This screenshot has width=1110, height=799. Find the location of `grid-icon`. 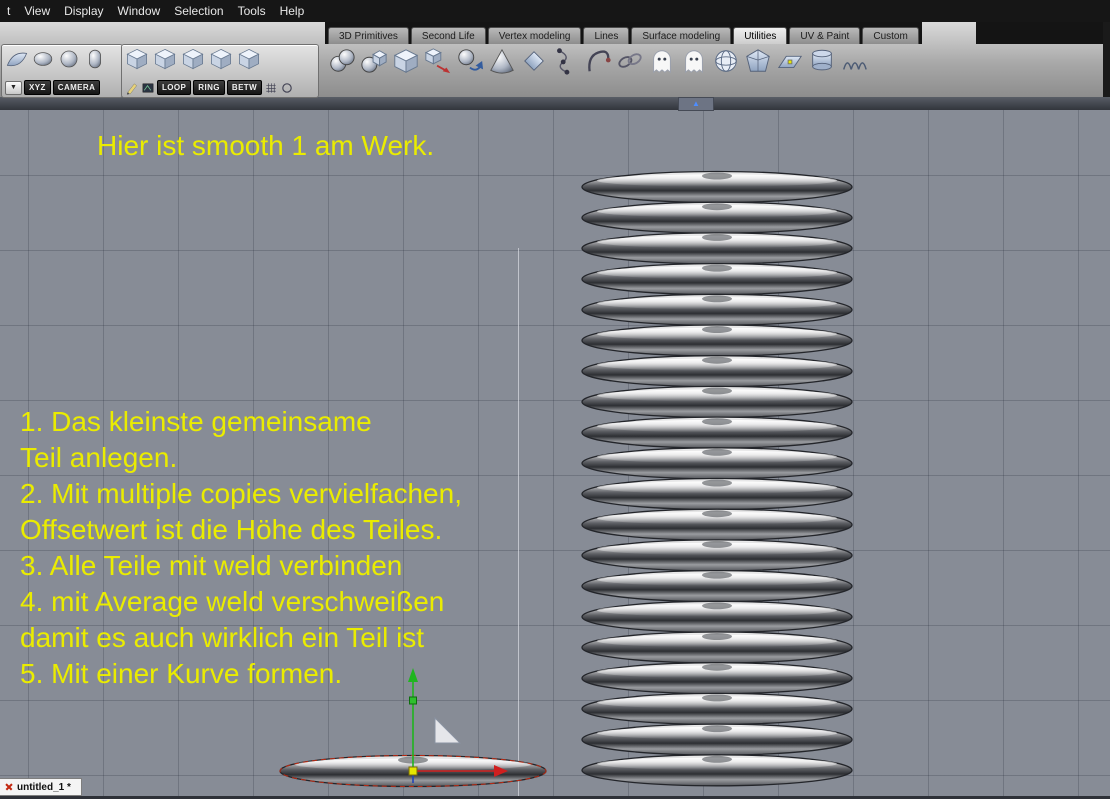

grid-icon is located at coordinates (271, 88).